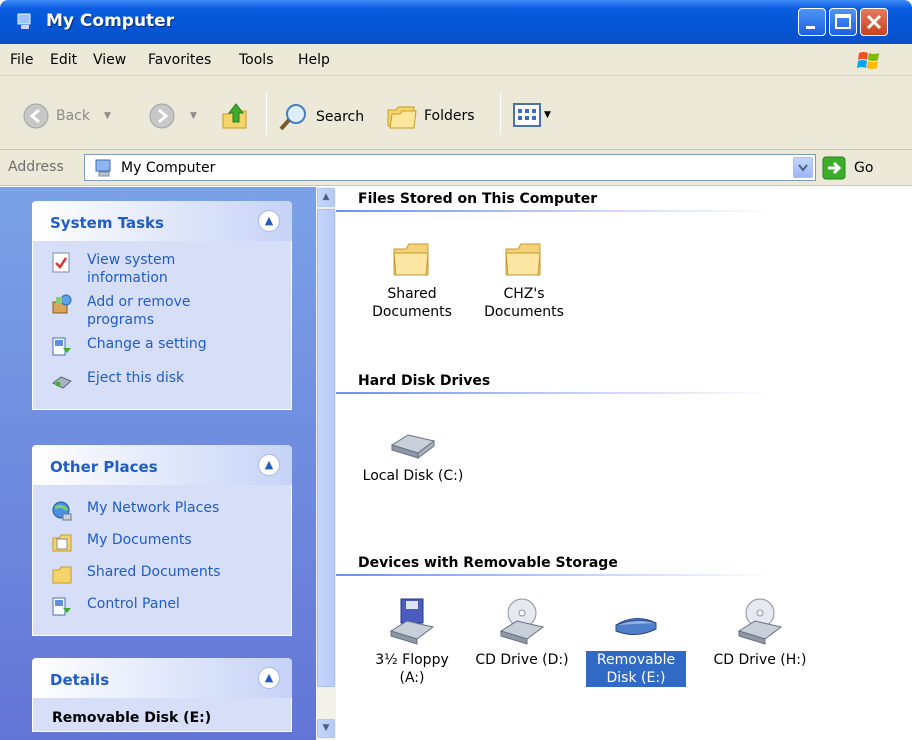 Image resolution: width=912 pixels, height=740 pixels. What do you see at coordinates (136, 378) in the screenshot?
I see `task-label: Eject this disk` at bounding box center [136, 378].